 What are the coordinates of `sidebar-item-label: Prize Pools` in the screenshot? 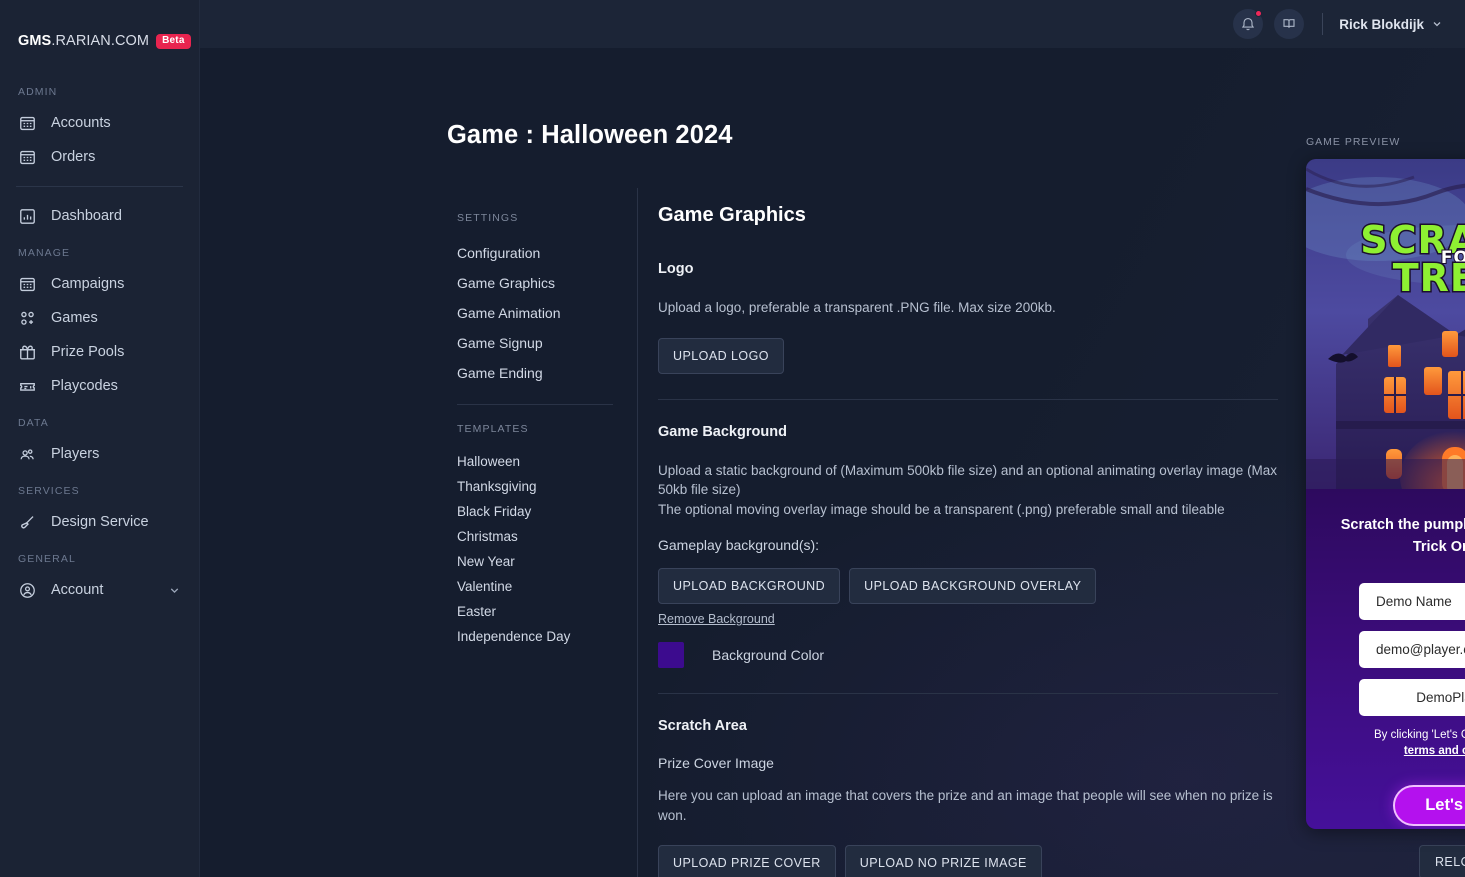 It's located at (88, 352).